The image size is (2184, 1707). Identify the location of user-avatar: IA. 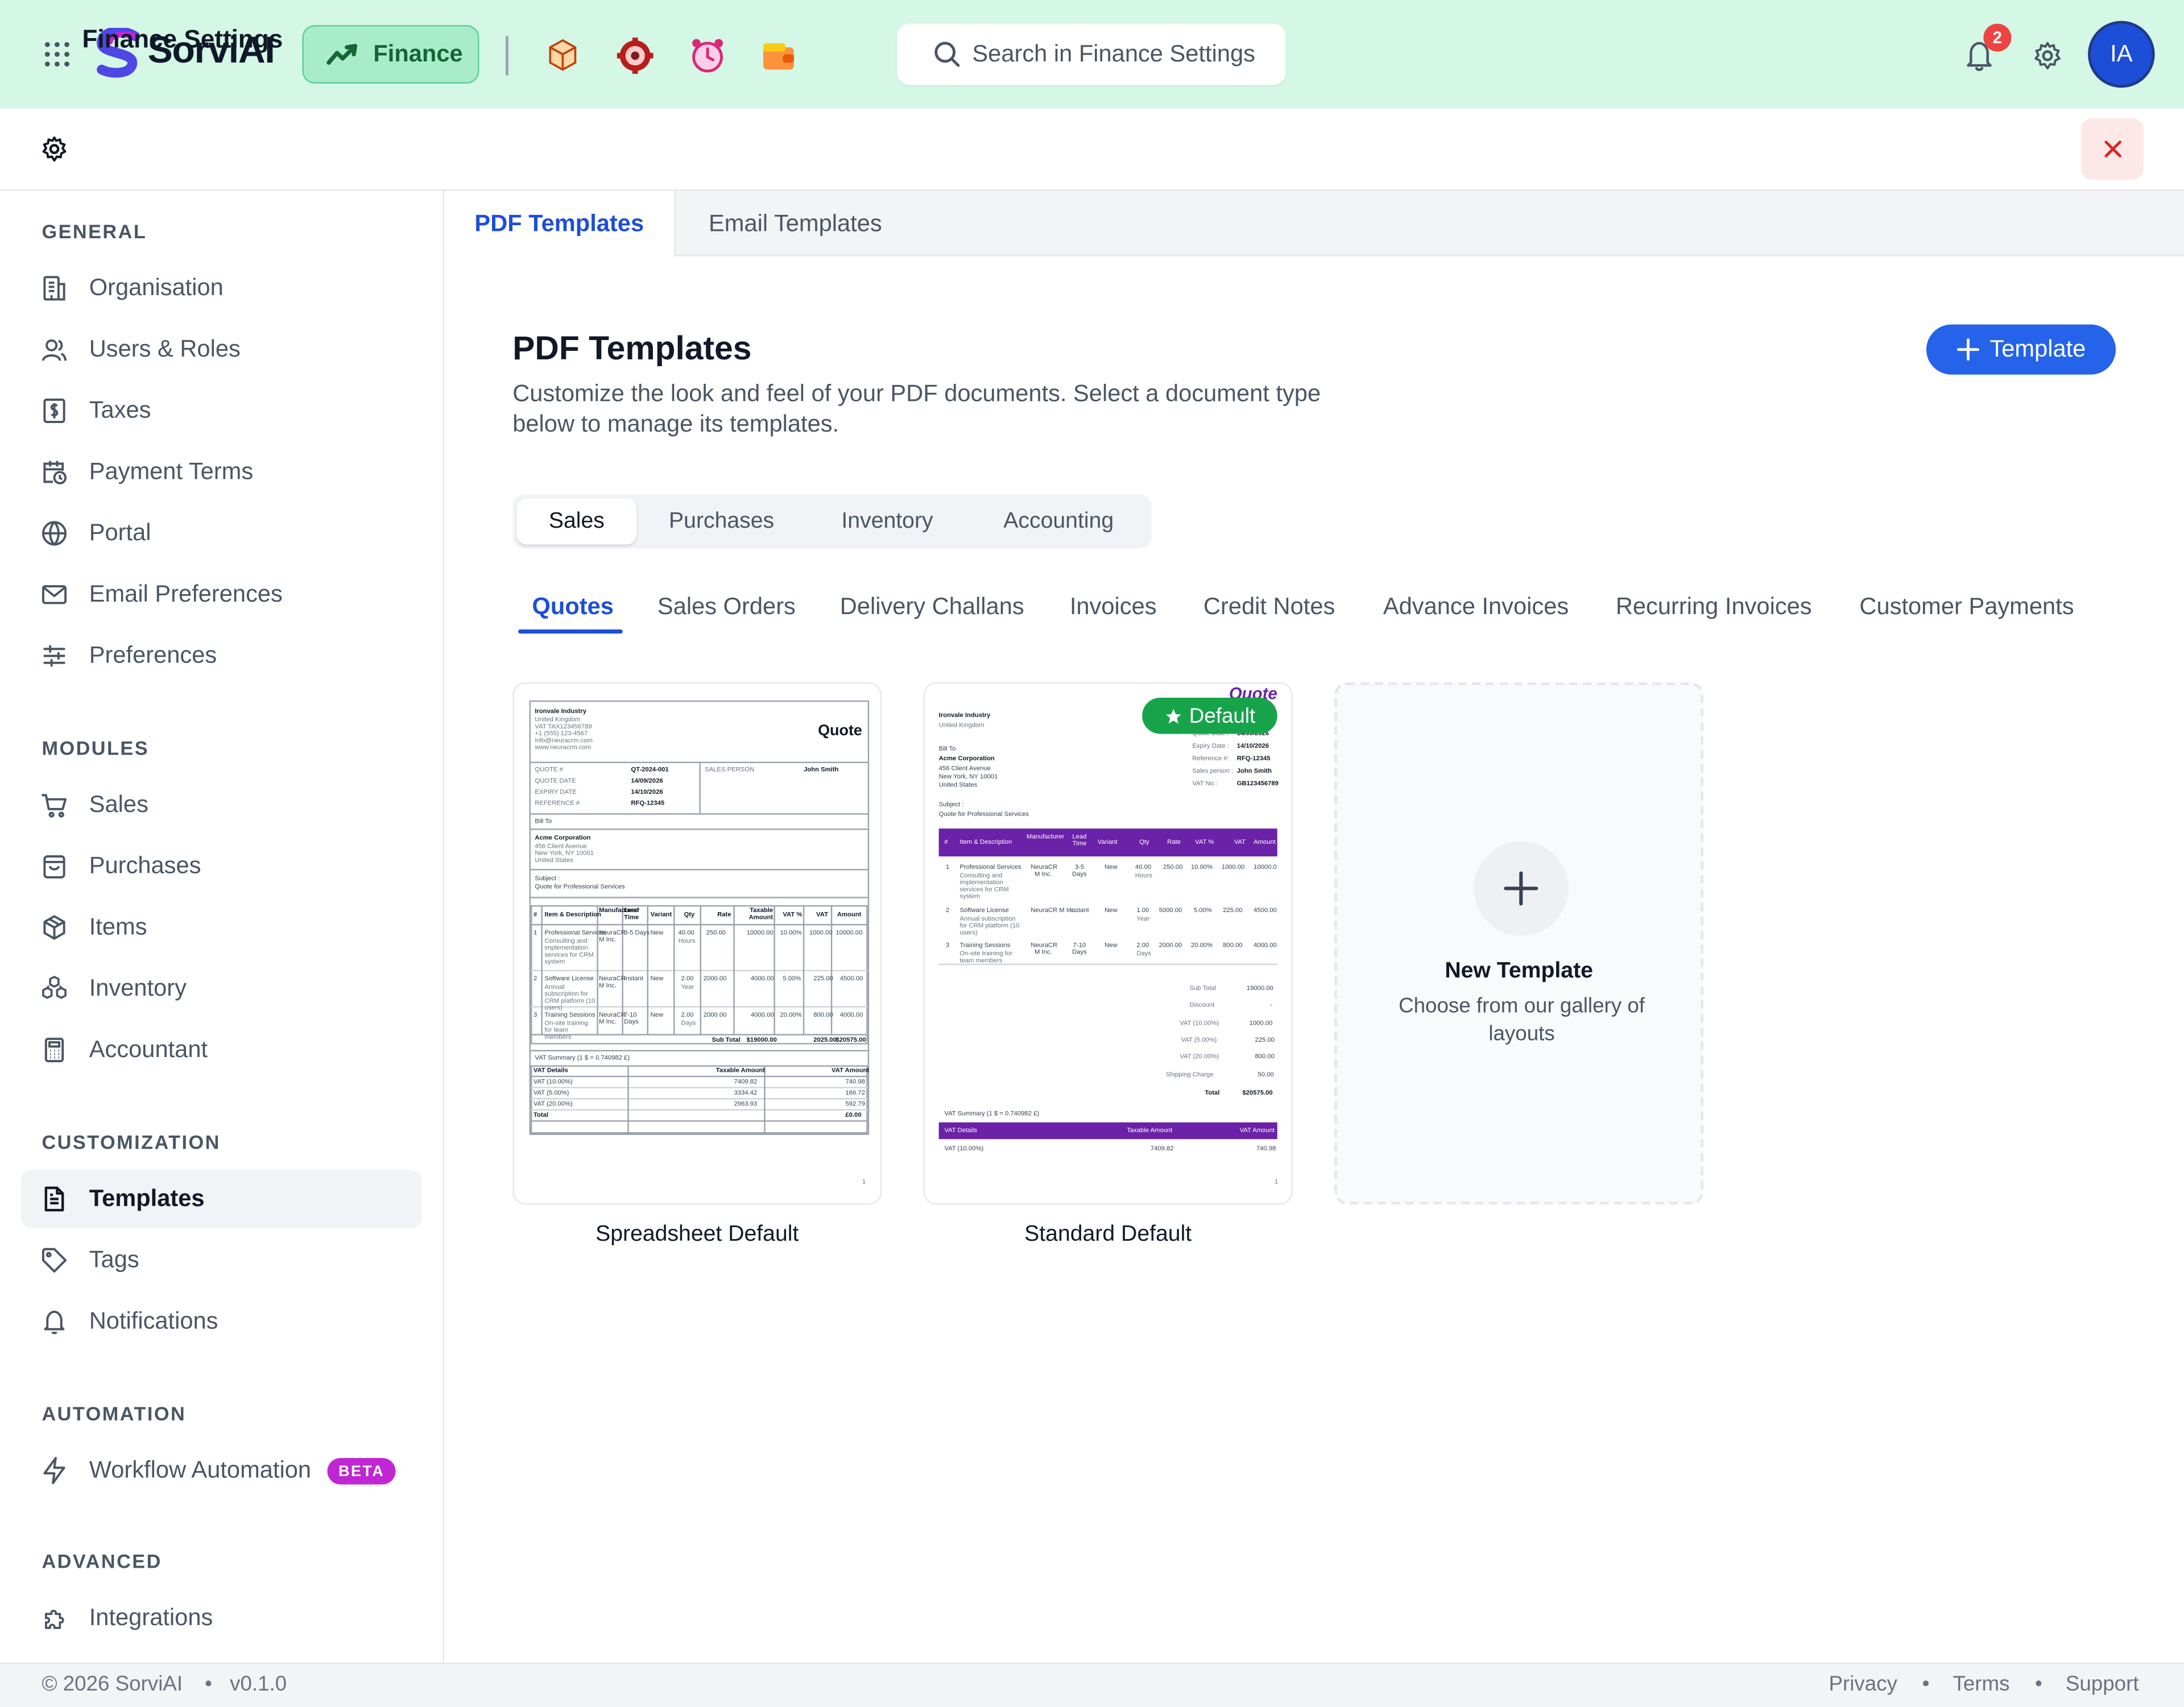
(2121, 54).